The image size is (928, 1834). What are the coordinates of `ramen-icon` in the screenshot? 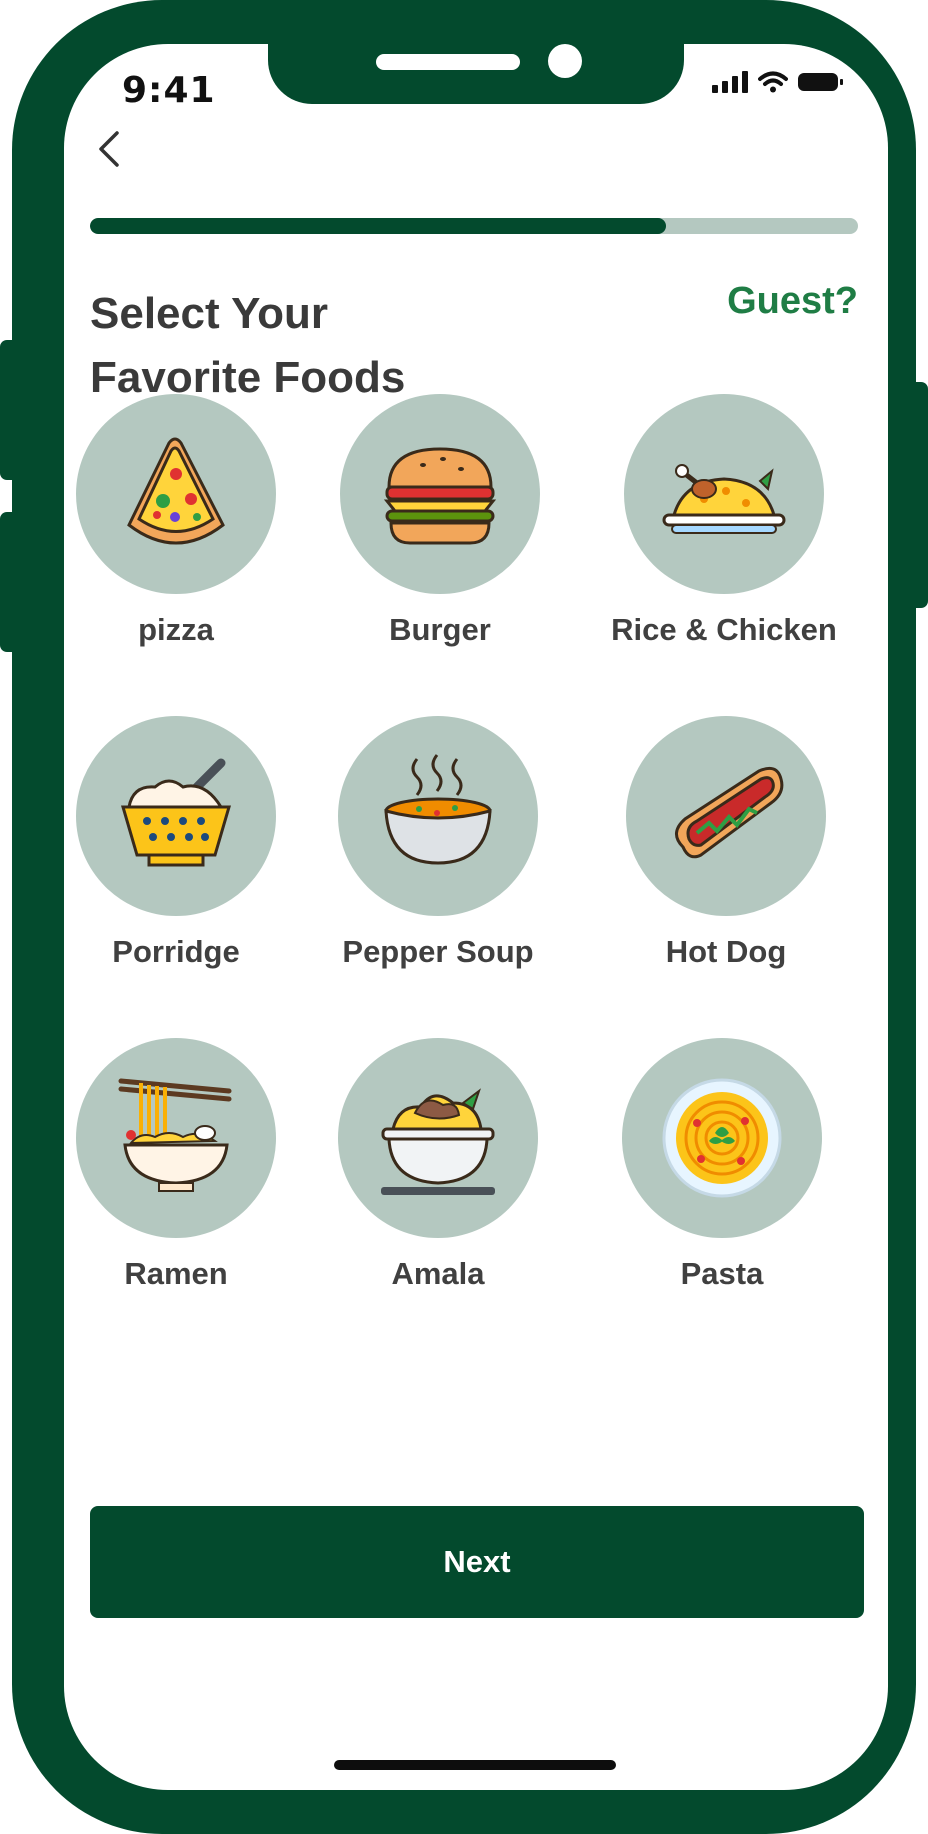 It's located at (175, 1135).